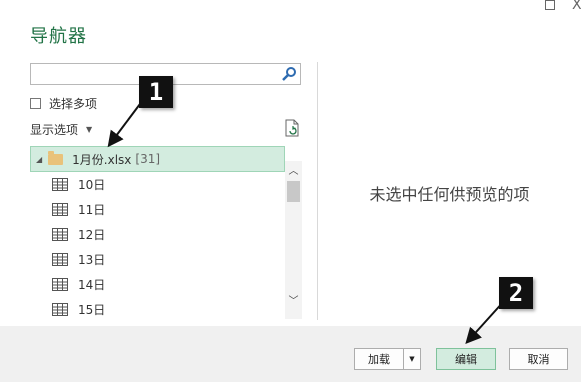 The image size is (581, 382). I want to click on close-button: X, so click(576, 6).